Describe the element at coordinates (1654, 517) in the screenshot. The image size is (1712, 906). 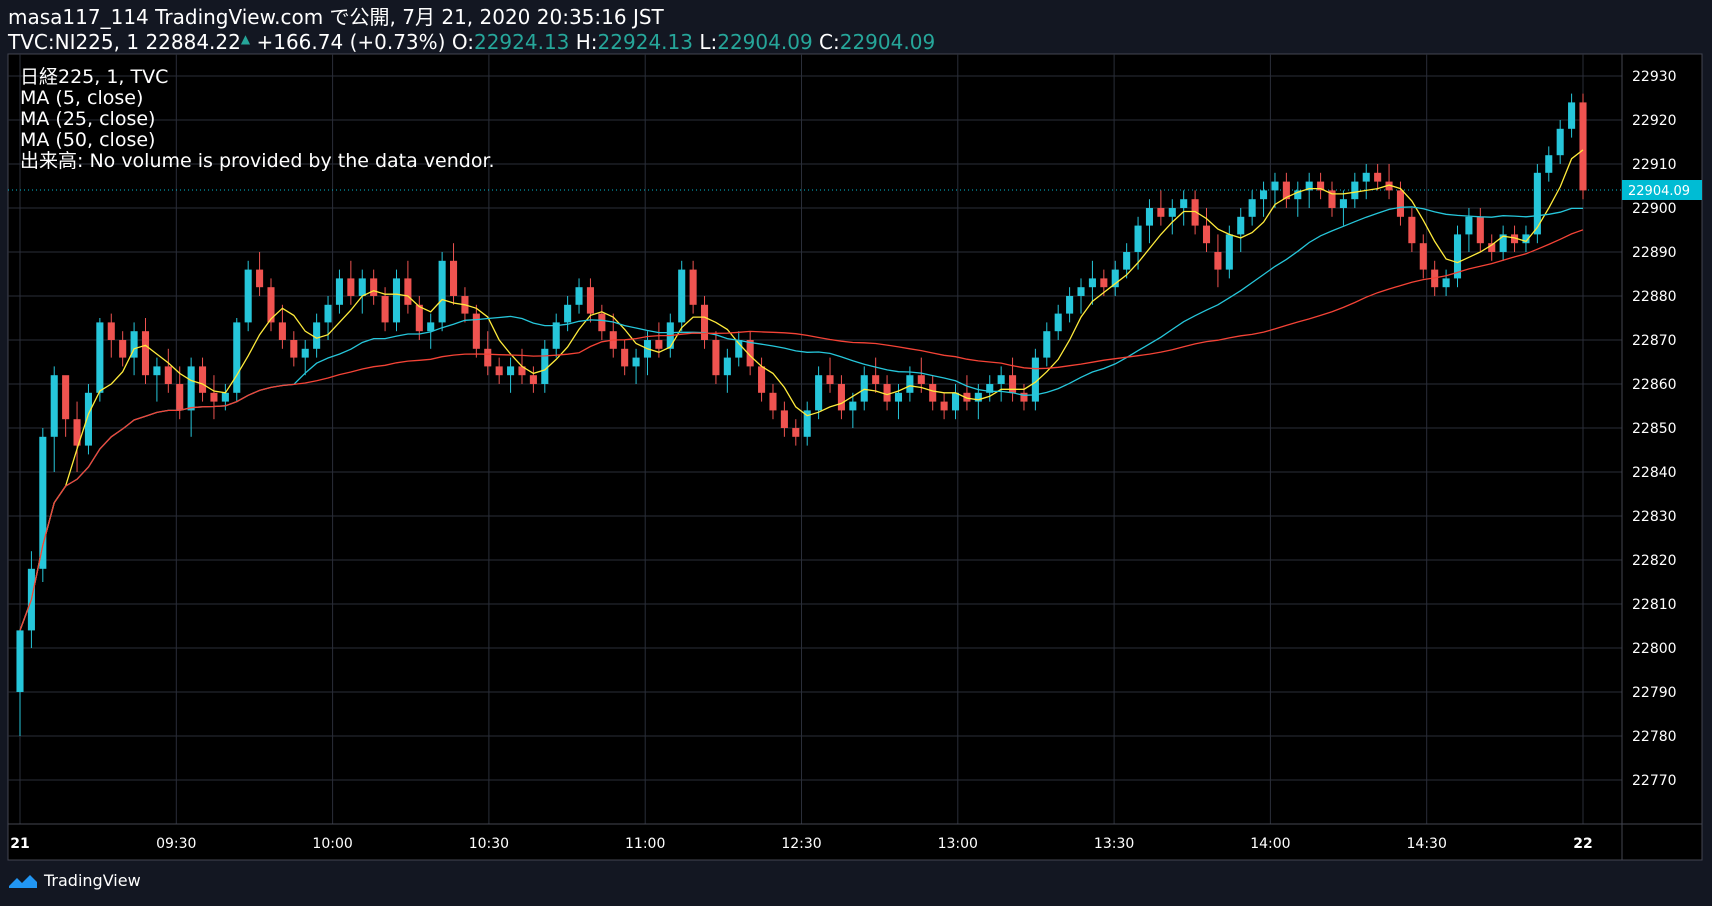
I see `y-tick-label: 22830` at that location.